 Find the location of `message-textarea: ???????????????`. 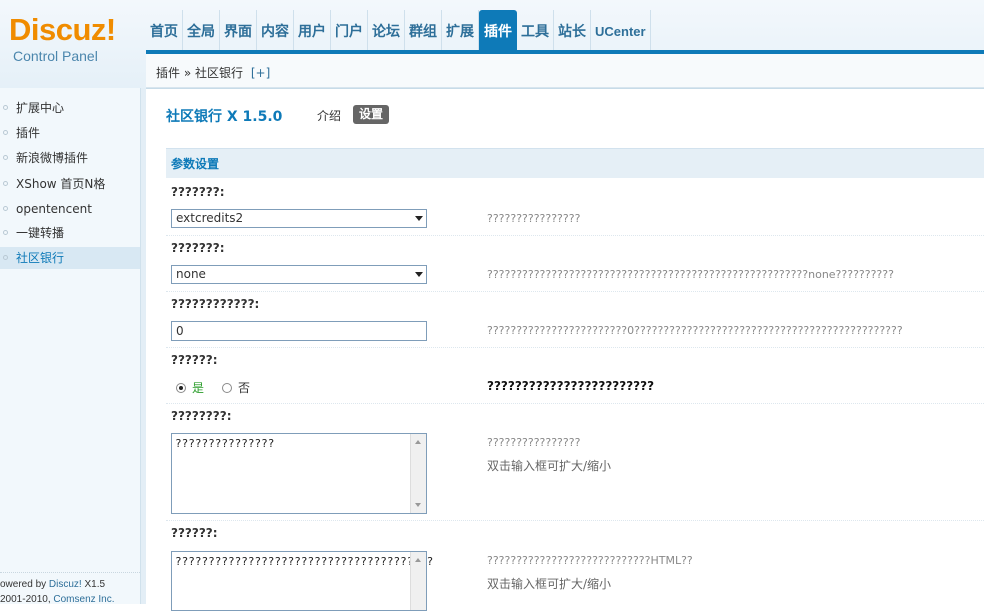

message-textarea: ??????????????? is located at coordinates (299, 473).